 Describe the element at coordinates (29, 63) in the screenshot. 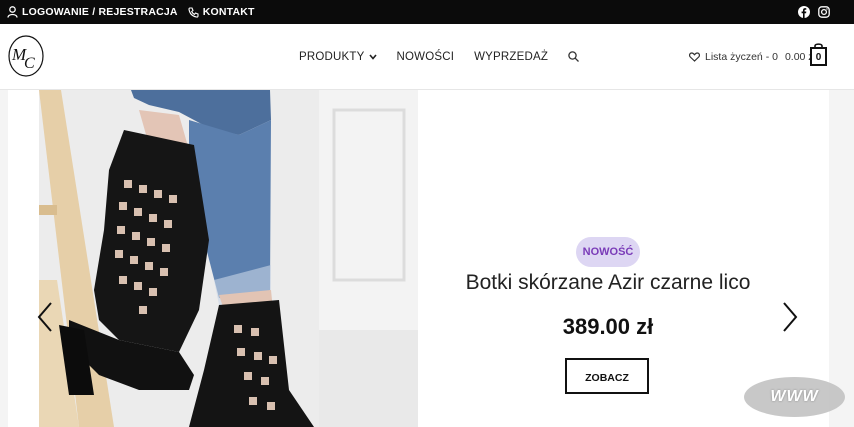

I see `svg-text: C` at that location.